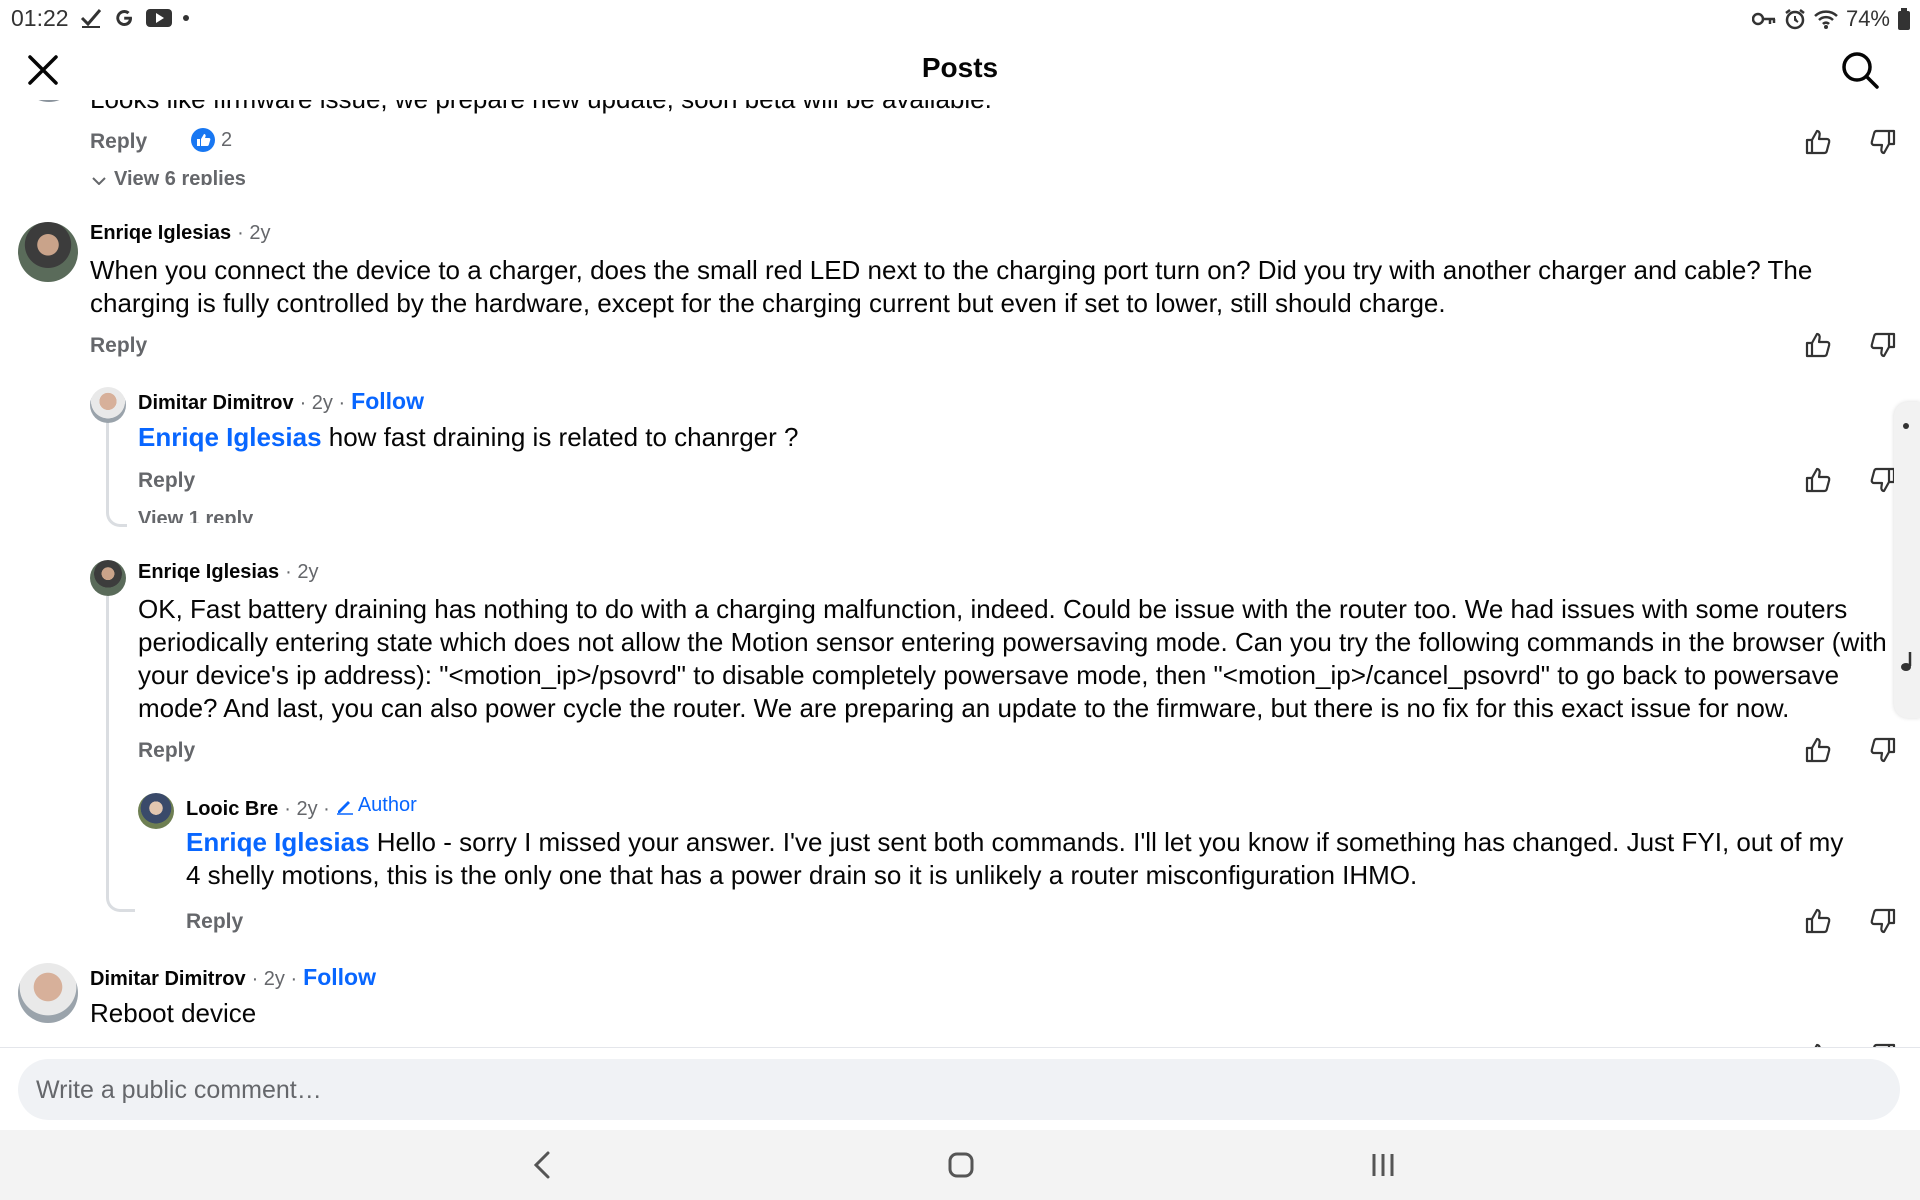 The width and height of the screenshot is (1920, 1200). Describe the element at coordinates (168, 176) in the screenshot. I see `view-replies-link: View 6 replies` at that location.